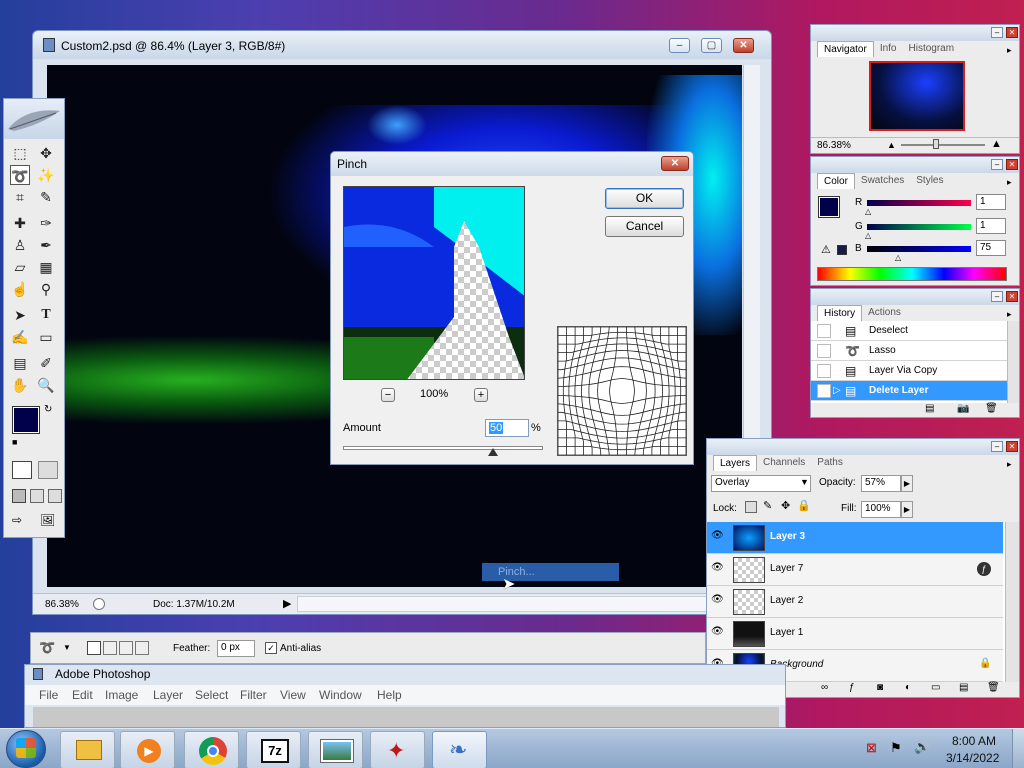 The width and height of the screenshot is (1024, 768). Describe the element at coordinates (1012, 296) in the screenshot. I see `history-close-icon: ✕` at that location.